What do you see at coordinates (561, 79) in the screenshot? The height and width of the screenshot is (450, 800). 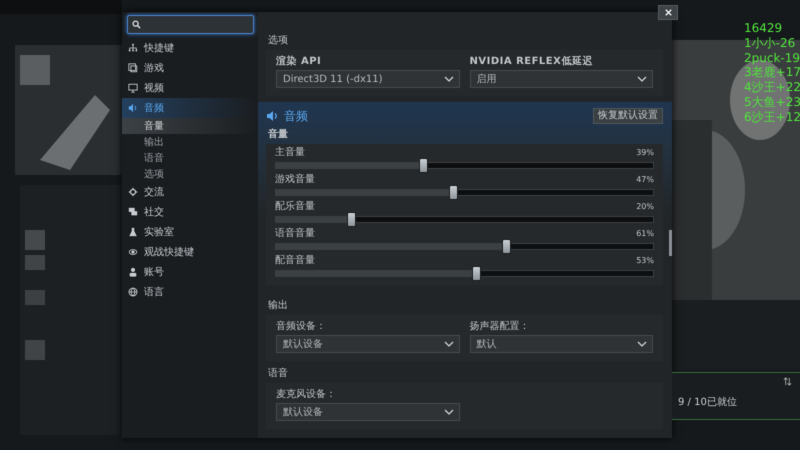 I see `dropdown: 启用` at bounding box center [561, 79].